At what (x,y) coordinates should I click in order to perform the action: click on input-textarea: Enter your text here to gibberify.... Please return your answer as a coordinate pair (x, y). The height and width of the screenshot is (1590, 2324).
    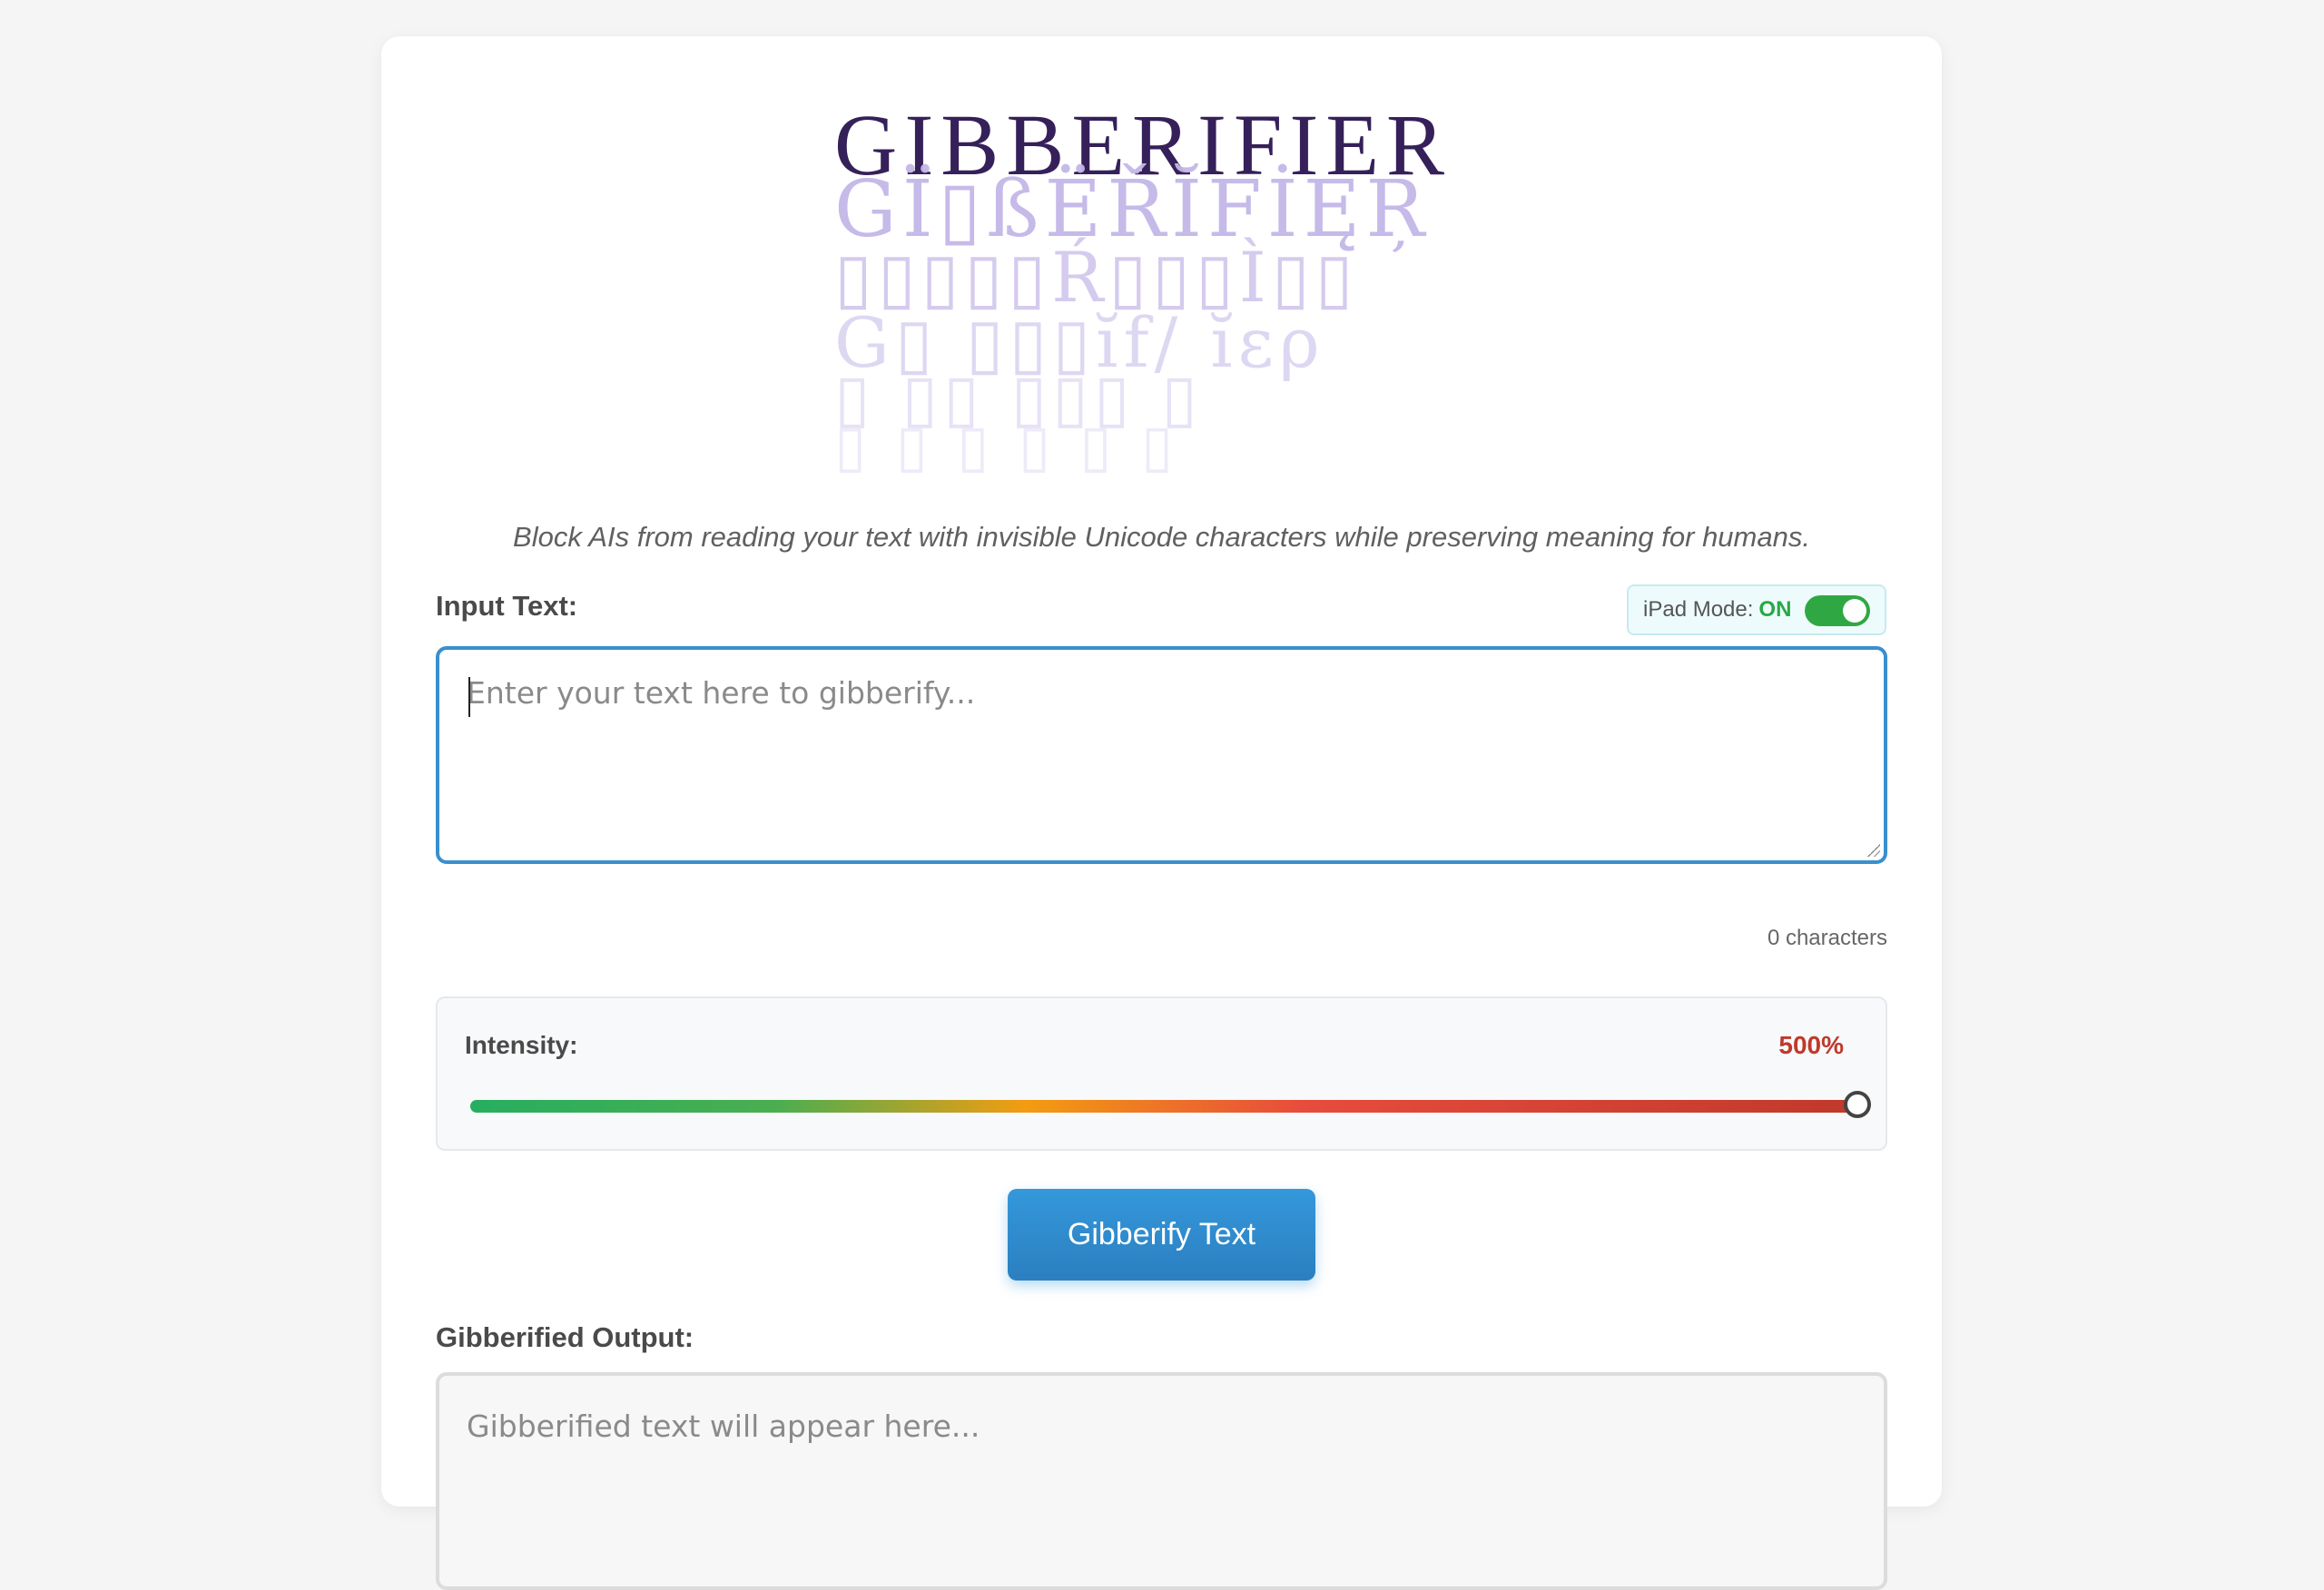
    Looking at the image, I should click on (1161, 755).